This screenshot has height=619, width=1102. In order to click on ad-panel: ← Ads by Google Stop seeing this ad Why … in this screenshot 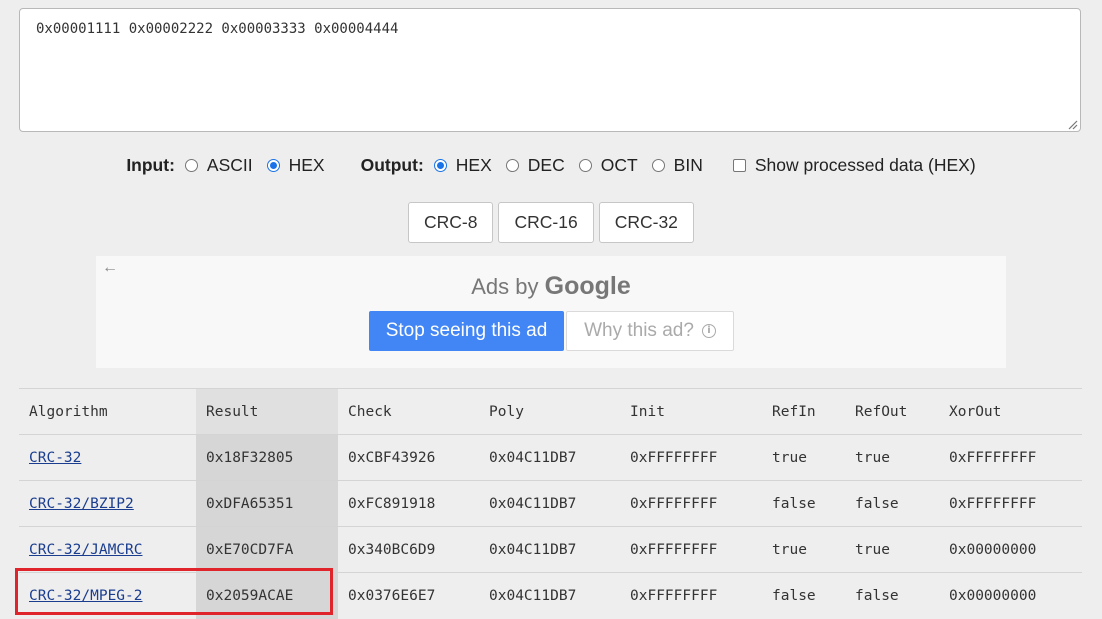, I will do `click(551, 312)`.